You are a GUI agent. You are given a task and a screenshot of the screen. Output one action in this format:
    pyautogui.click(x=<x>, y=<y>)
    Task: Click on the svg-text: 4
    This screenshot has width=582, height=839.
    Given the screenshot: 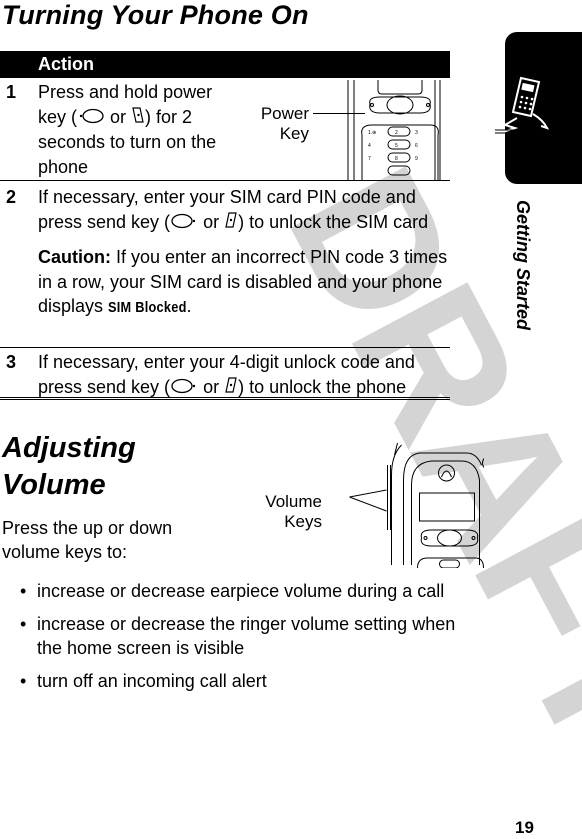 What is the action you would take?
    pyautogui.click(x=369, y=146)
    